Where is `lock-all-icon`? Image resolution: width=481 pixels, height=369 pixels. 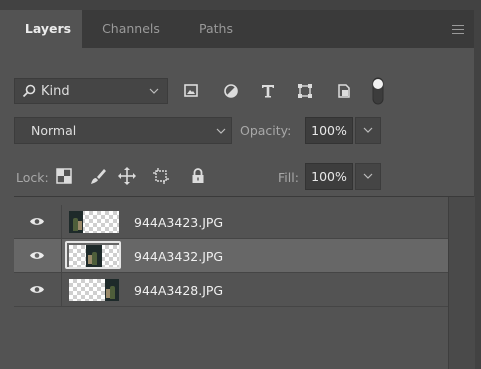
lock-all-icon is located at coordinates (198, 176).